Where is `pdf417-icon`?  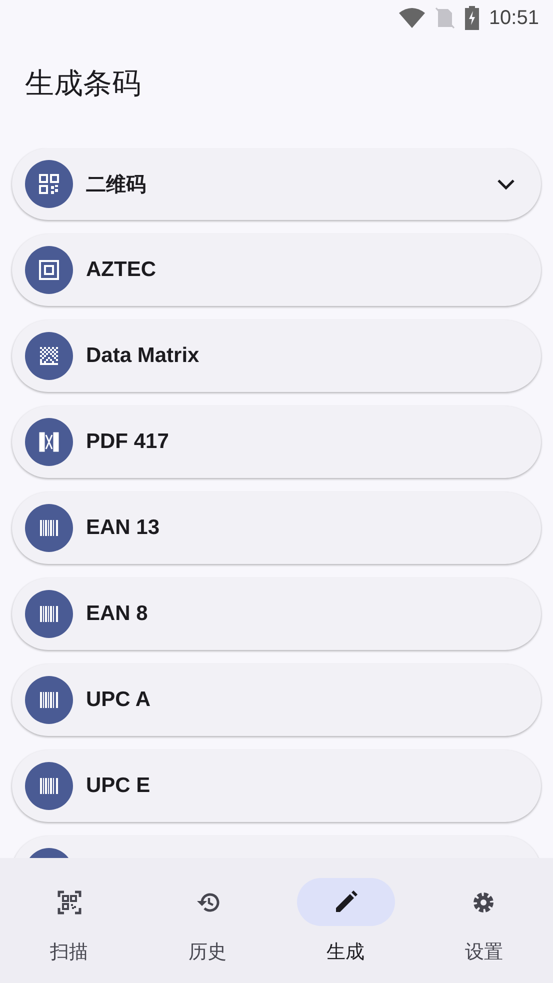
pdf417-icon is located at coordinates (49, 442).